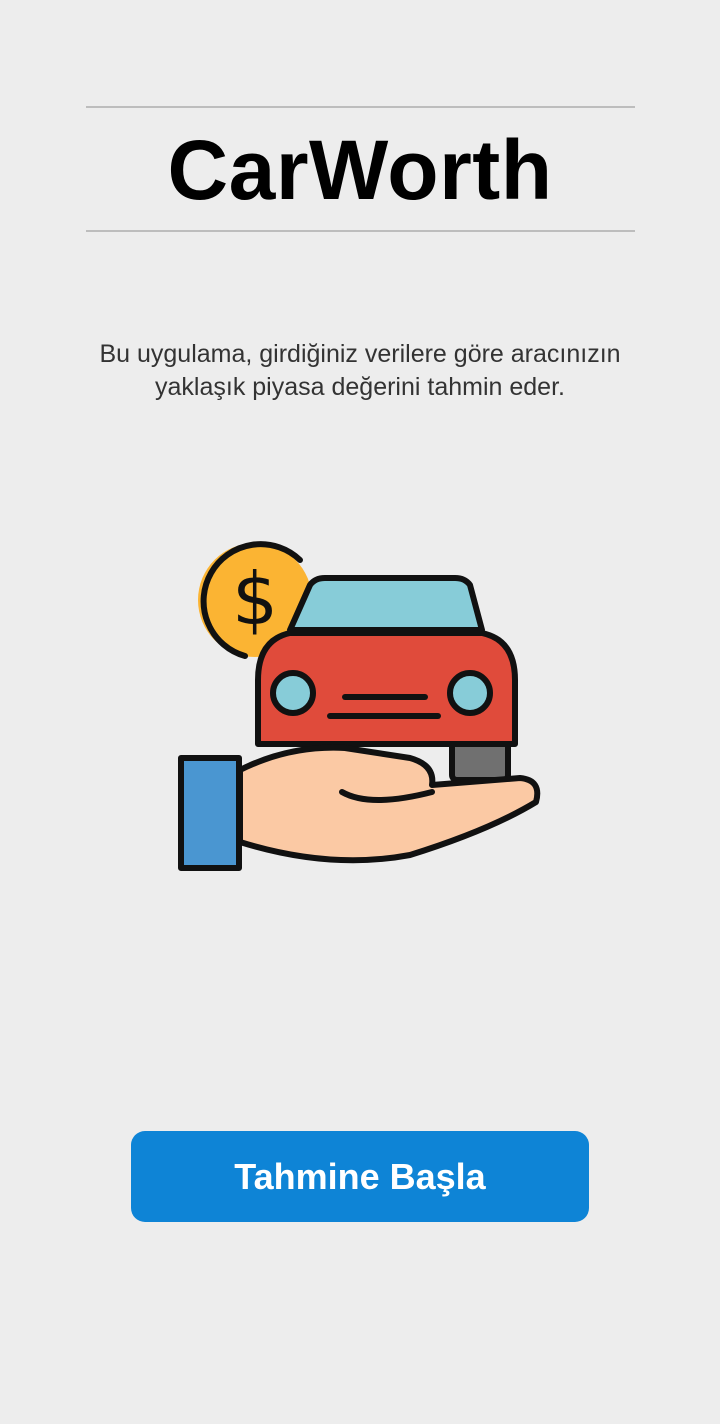 Image resolution: width=720 pixels, height=1424 pixels. Describe the element at coordinates (359, 706) in the screenshot. I see `car-valuation-illustration: $` at that location.